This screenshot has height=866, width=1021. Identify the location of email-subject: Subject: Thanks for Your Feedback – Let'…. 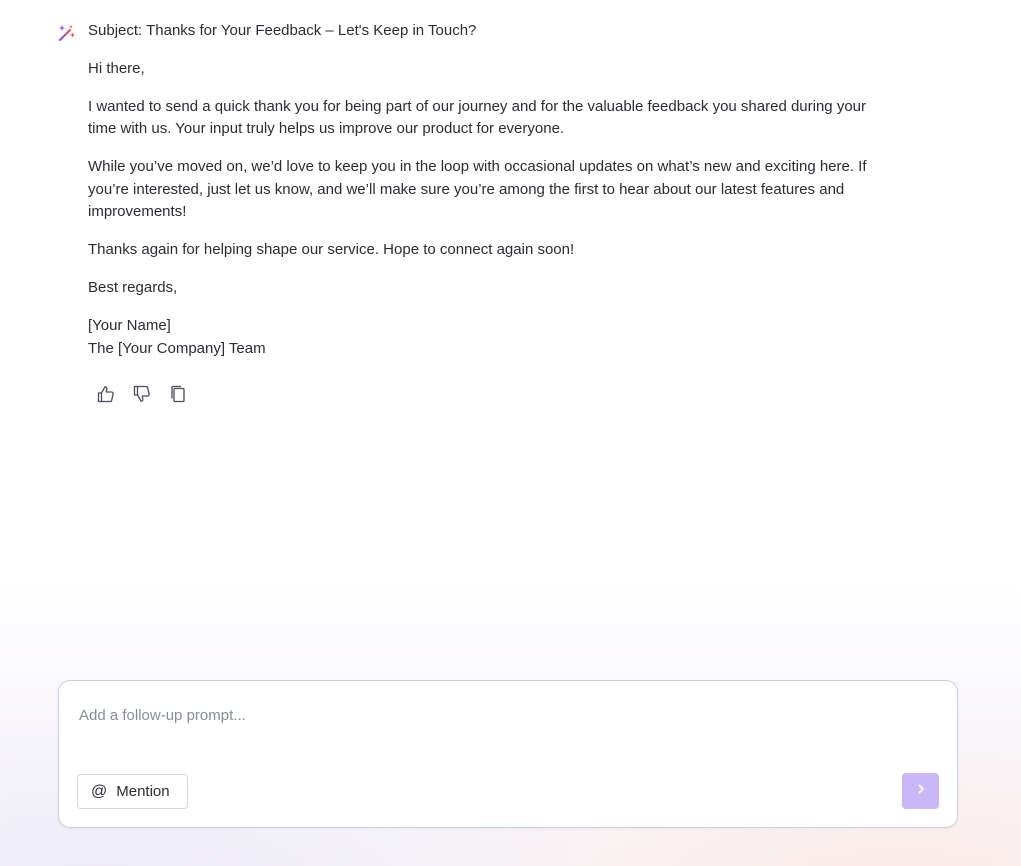
(282, 30).